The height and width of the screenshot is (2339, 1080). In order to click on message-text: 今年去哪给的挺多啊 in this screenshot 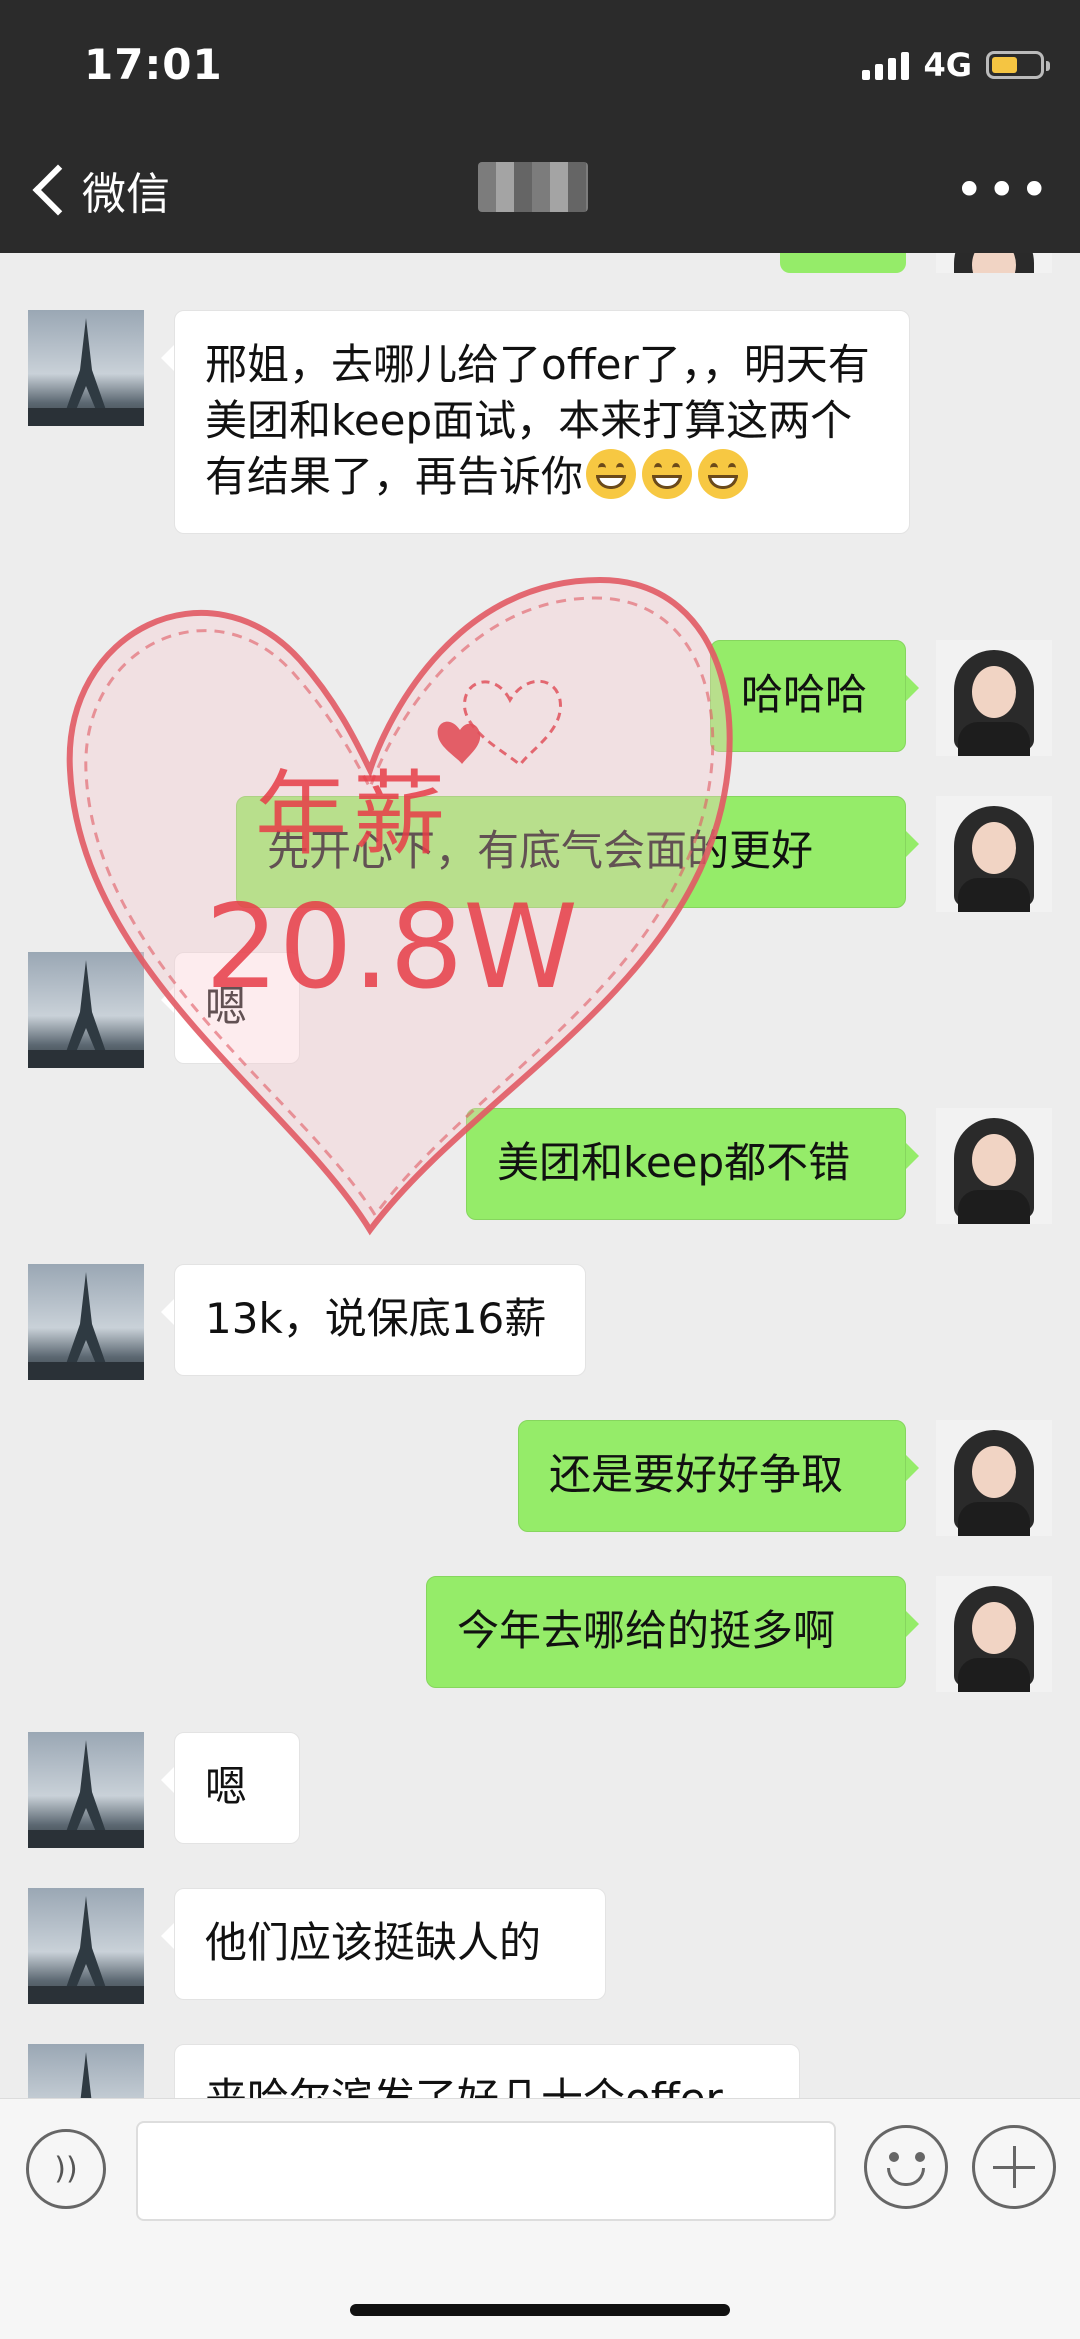, I will do `click(646, 1630)`.